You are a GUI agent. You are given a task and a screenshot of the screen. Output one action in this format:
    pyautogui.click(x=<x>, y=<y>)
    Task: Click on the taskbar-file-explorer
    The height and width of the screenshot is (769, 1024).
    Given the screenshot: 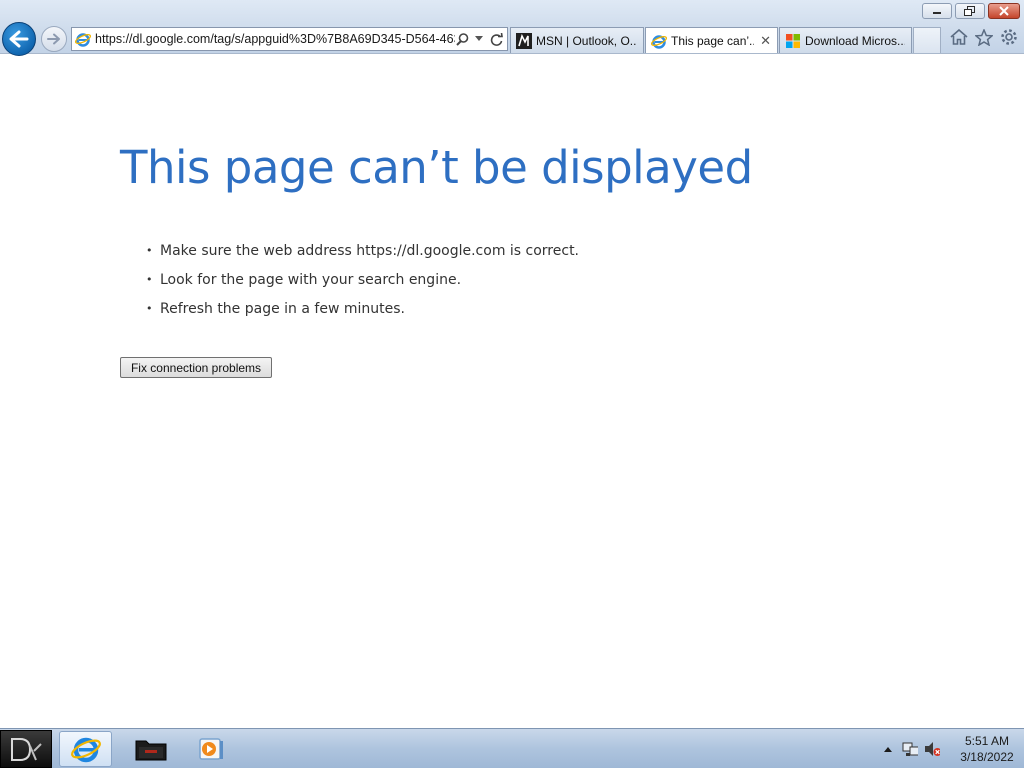 What is the action you would take?
    pyautogui.click(x=151, y=749)
    